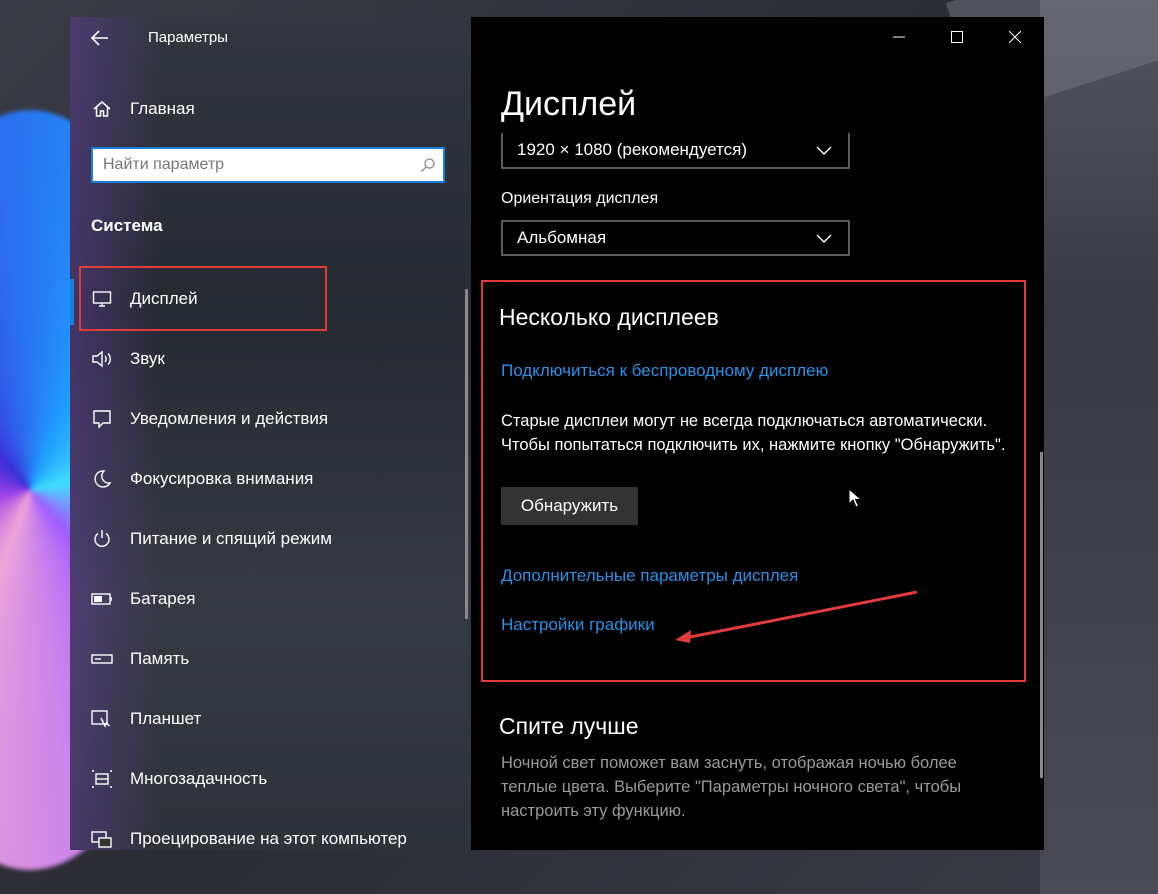  I want to click on search-box, so click(268, 165).